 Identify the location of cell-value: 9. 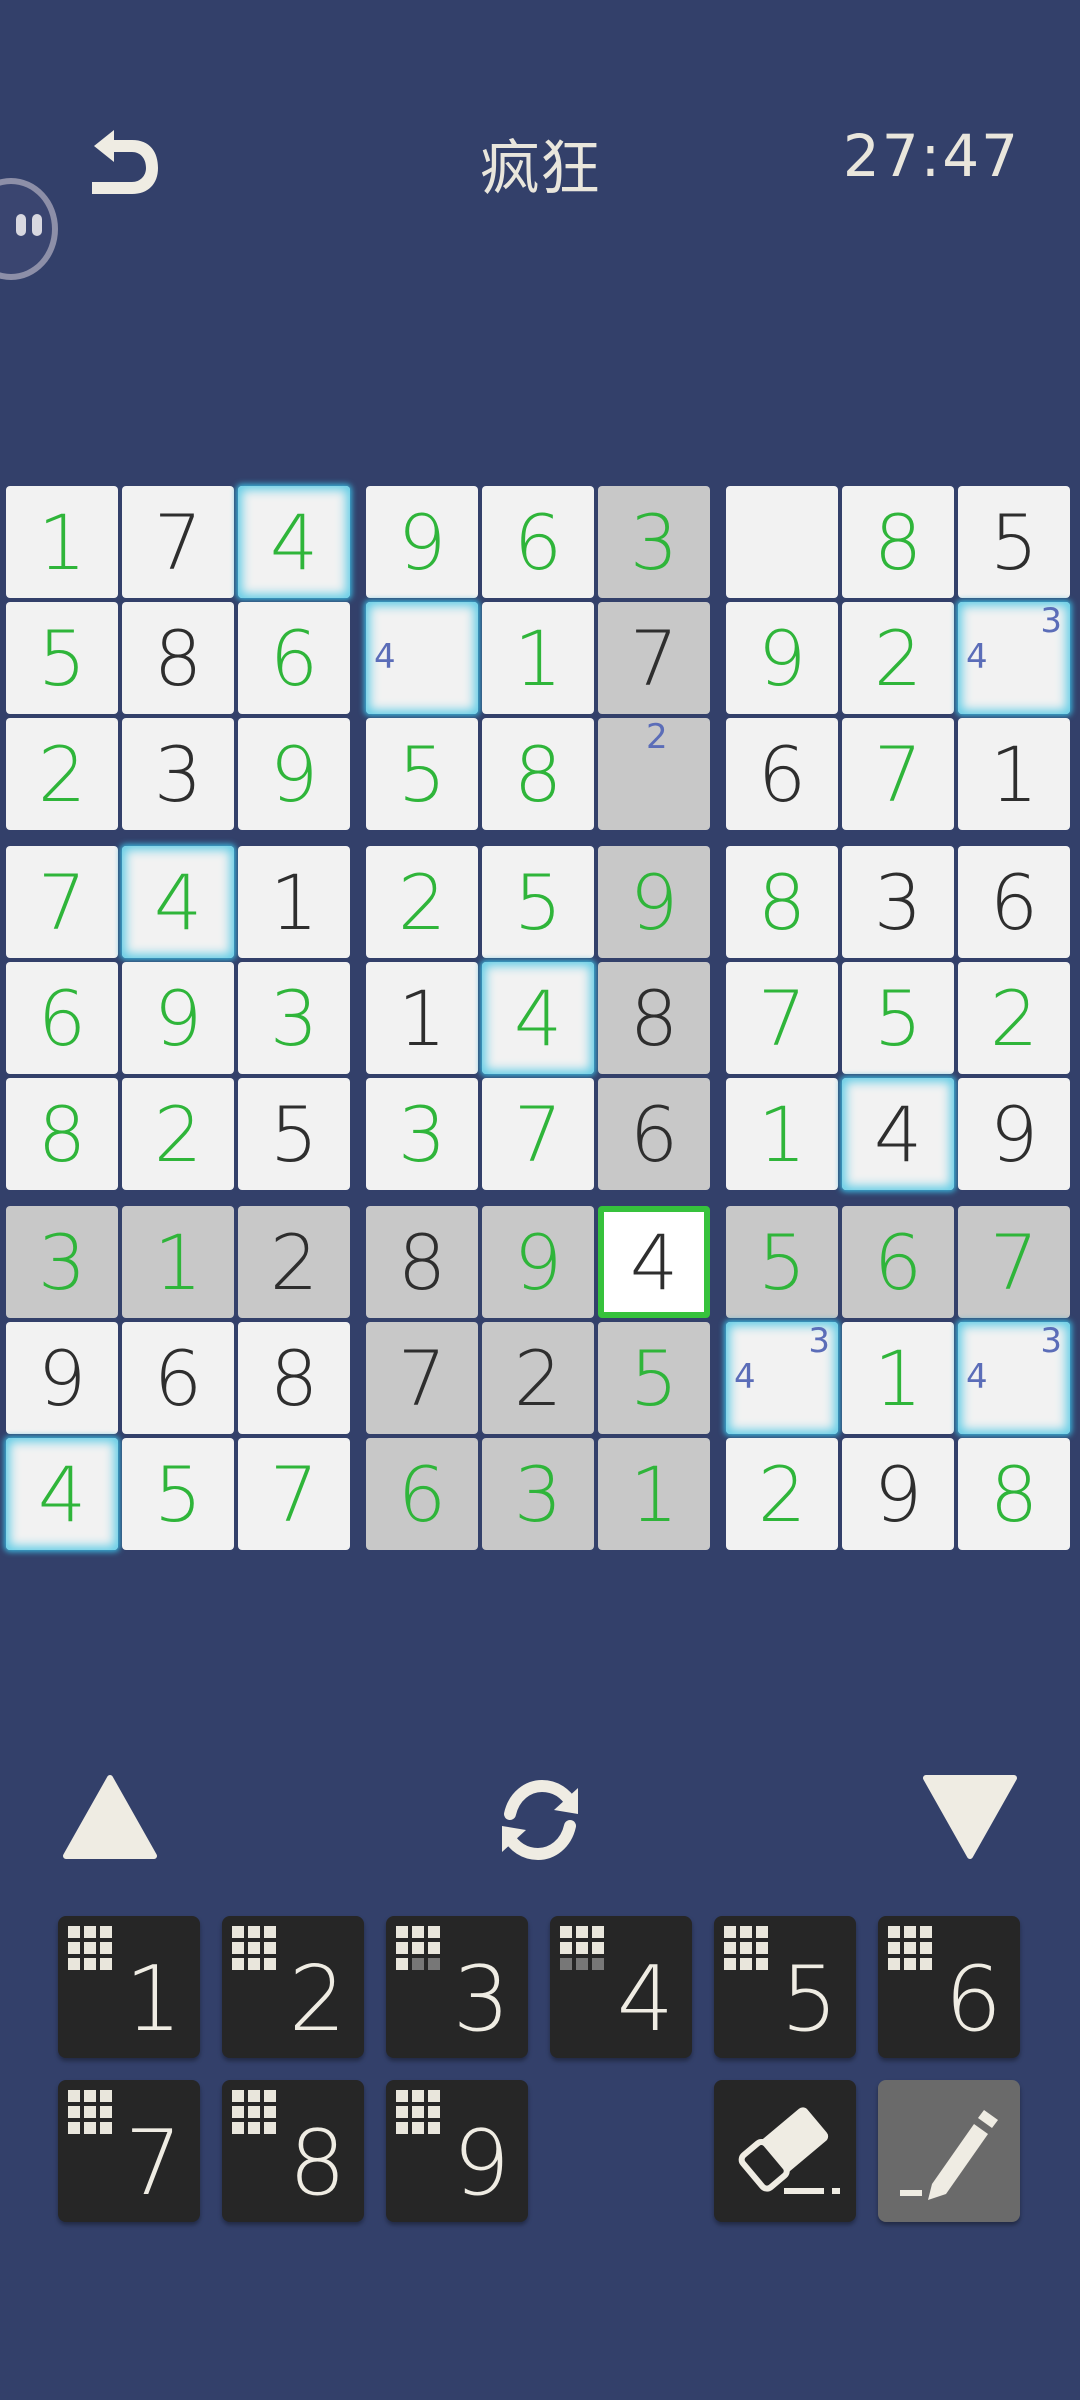
(422, 542).